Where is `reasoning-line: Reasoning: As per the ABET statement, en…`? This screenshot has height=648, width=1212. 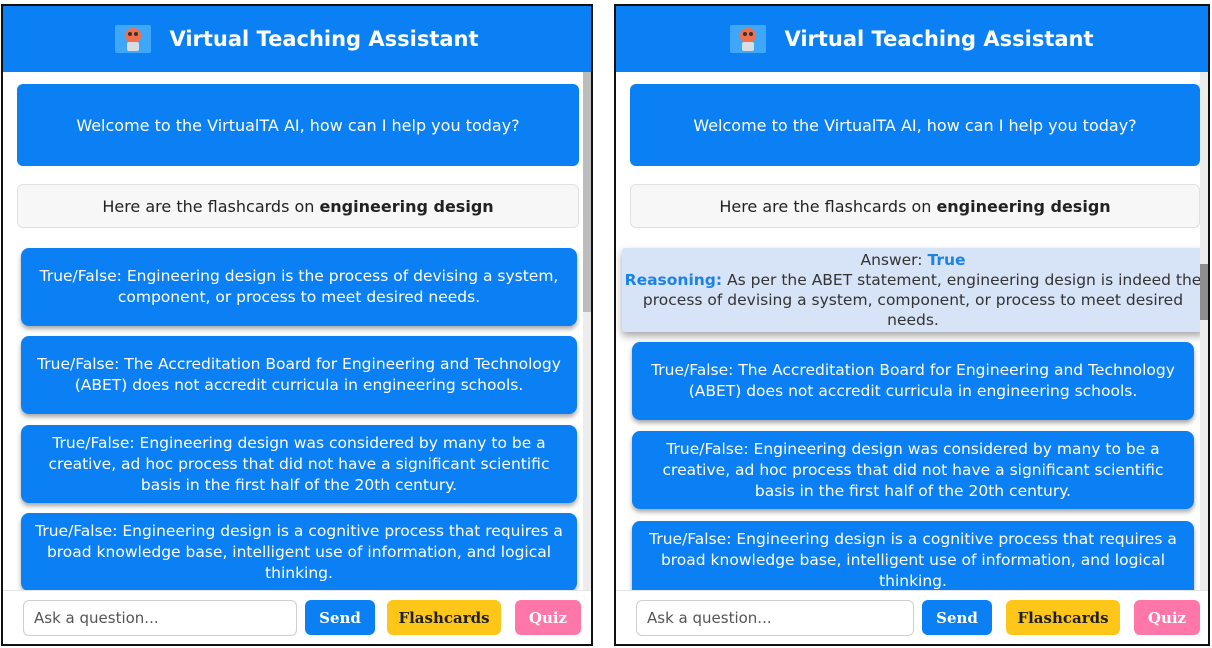 reasoning-line: Reasoning: As per the ABET statement, en… is located at coordinates (913, 300).